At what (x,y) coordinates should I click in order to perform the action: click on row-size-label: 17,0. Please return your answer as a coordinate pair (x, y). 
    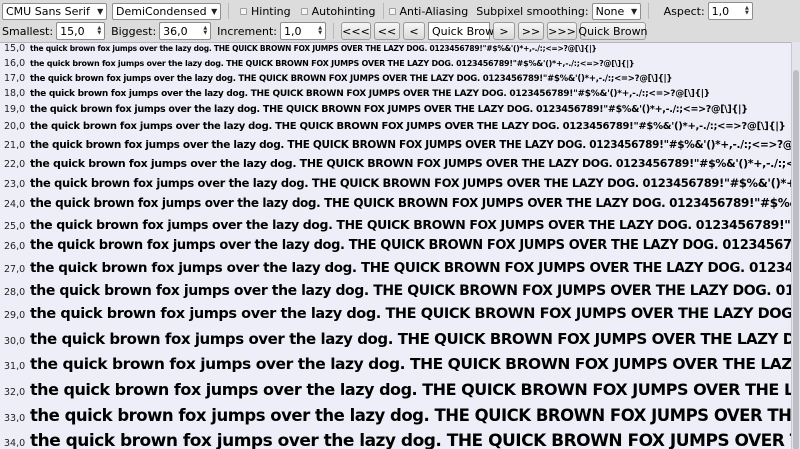
    Looking at the image, I should click on (15, 78).